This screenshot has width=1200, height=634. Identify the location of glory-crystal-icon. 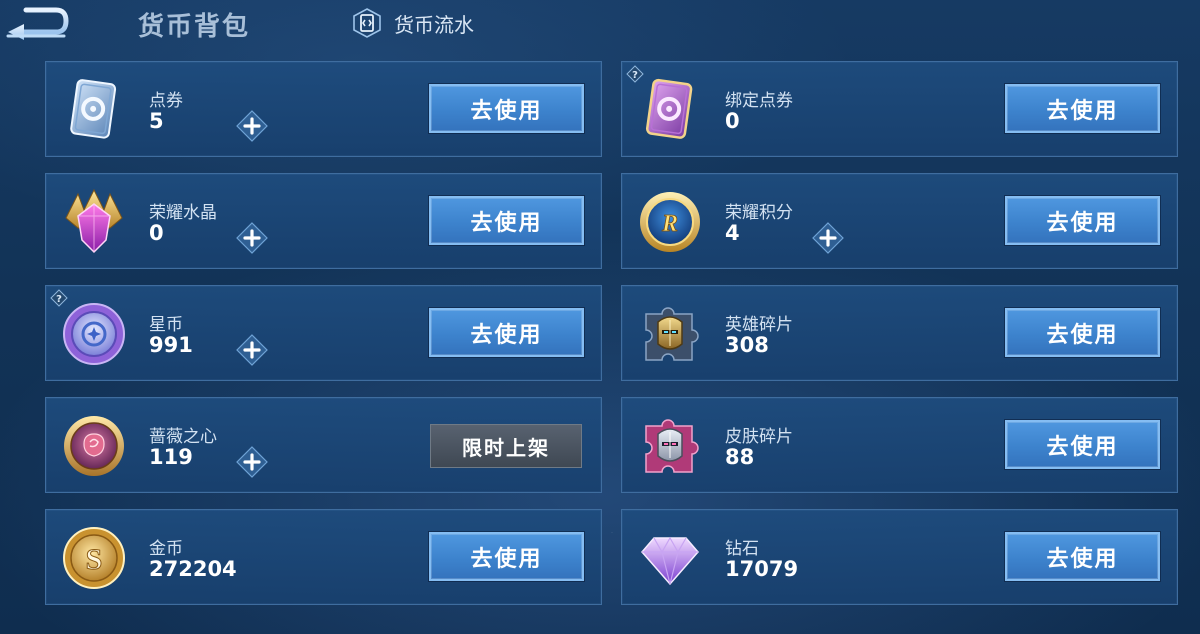
(94, 222).